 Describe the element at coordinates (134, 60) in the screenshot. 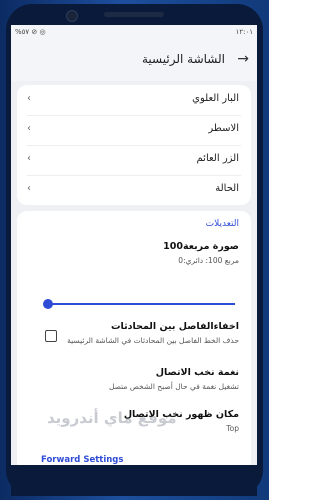

I see `app-bar: → الشاشة الرئيسية` at that location.